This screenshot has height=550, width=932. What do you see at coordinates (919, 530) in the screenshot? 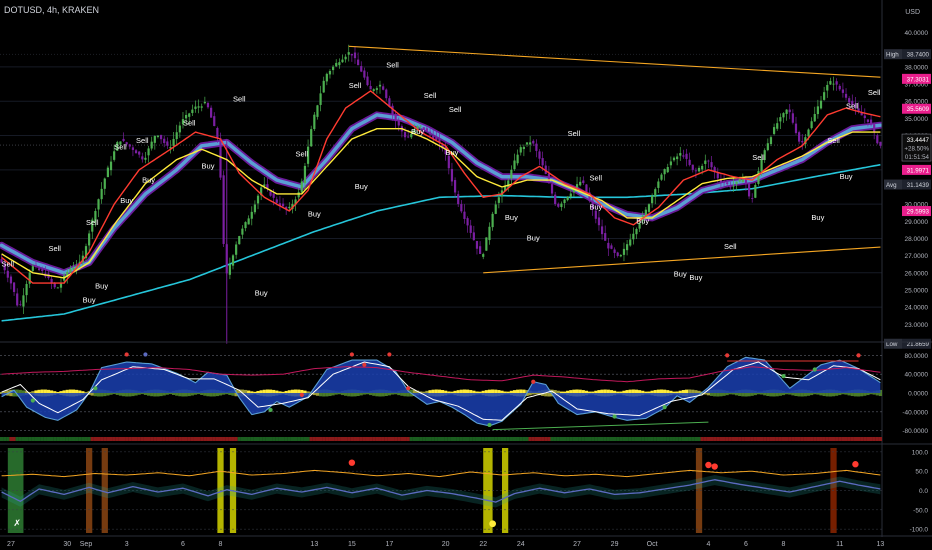
I see `rsi-tick-label: -100.0` at bounding box center [919, 530].